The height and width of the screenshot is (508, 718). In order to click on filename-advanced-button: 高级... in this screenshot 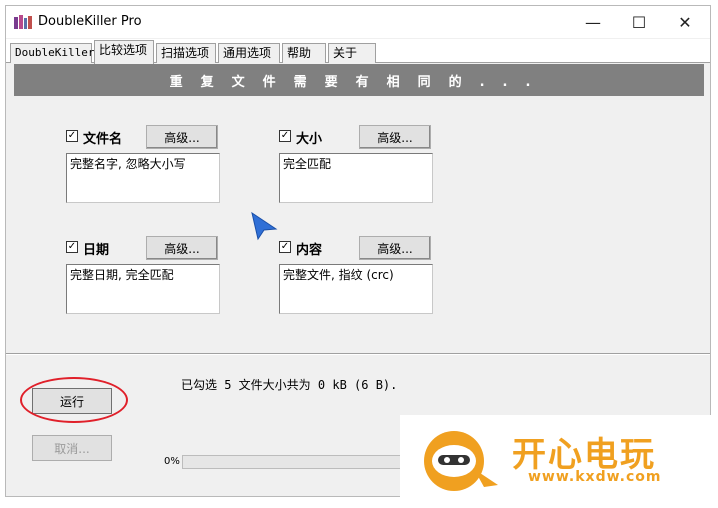, I will do `click(182, 137)`.